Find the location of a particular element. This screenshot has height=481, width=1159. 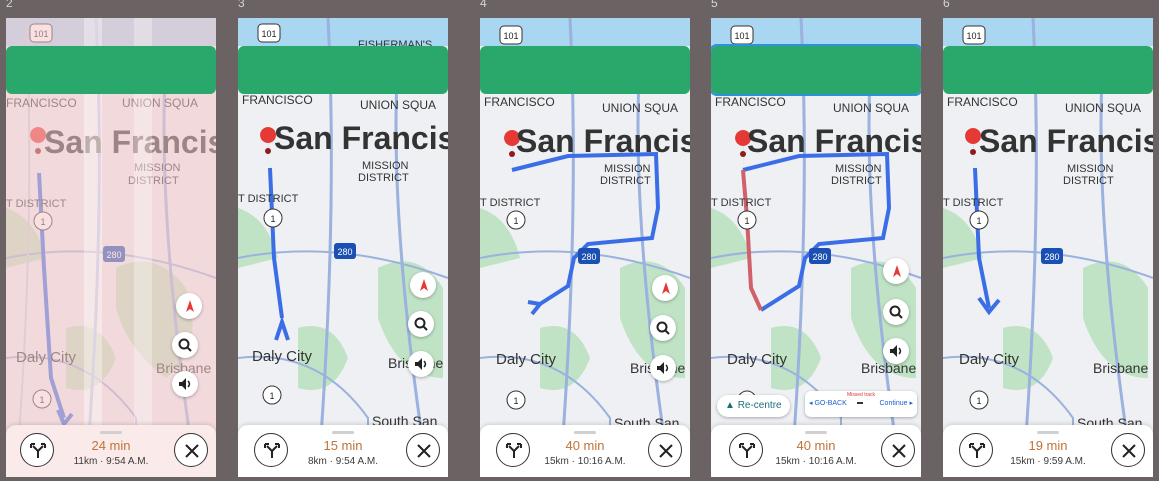

trip-summary-card: 15 min 8km · 9:54 A.M. is located at coordinates (343, 451).